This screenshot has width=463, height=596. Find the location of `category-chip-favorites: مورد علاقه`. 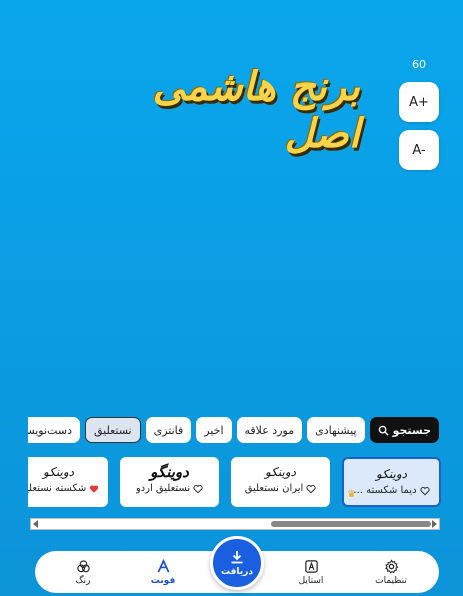

category-chip-favorites: مورد علاقه is located at coordinates (269, 430).